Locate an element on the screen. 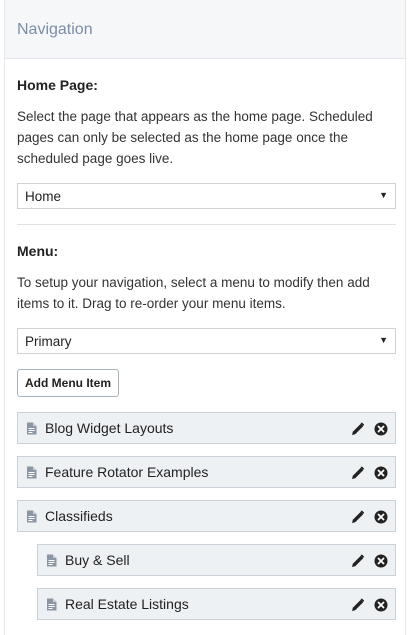 Image resolution: width=409 pixels, height=635 pixels. menu-select: Primary ▼ is located at coordinates (206, 341).